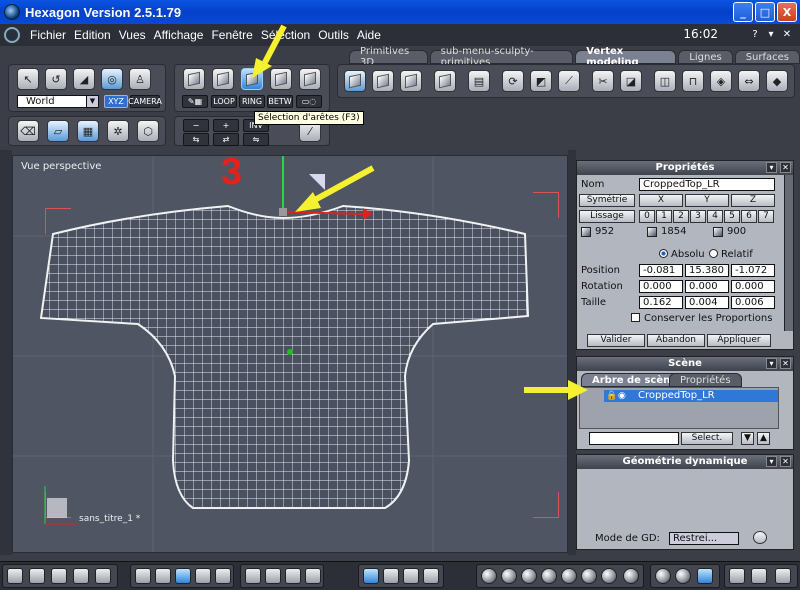 The width and height of the screenshot is (800, 590). What do you see at coordinates (84, 79) in the screenshot?
I see `scale-tool-icon: ◢` at bounding box center [84, 79].